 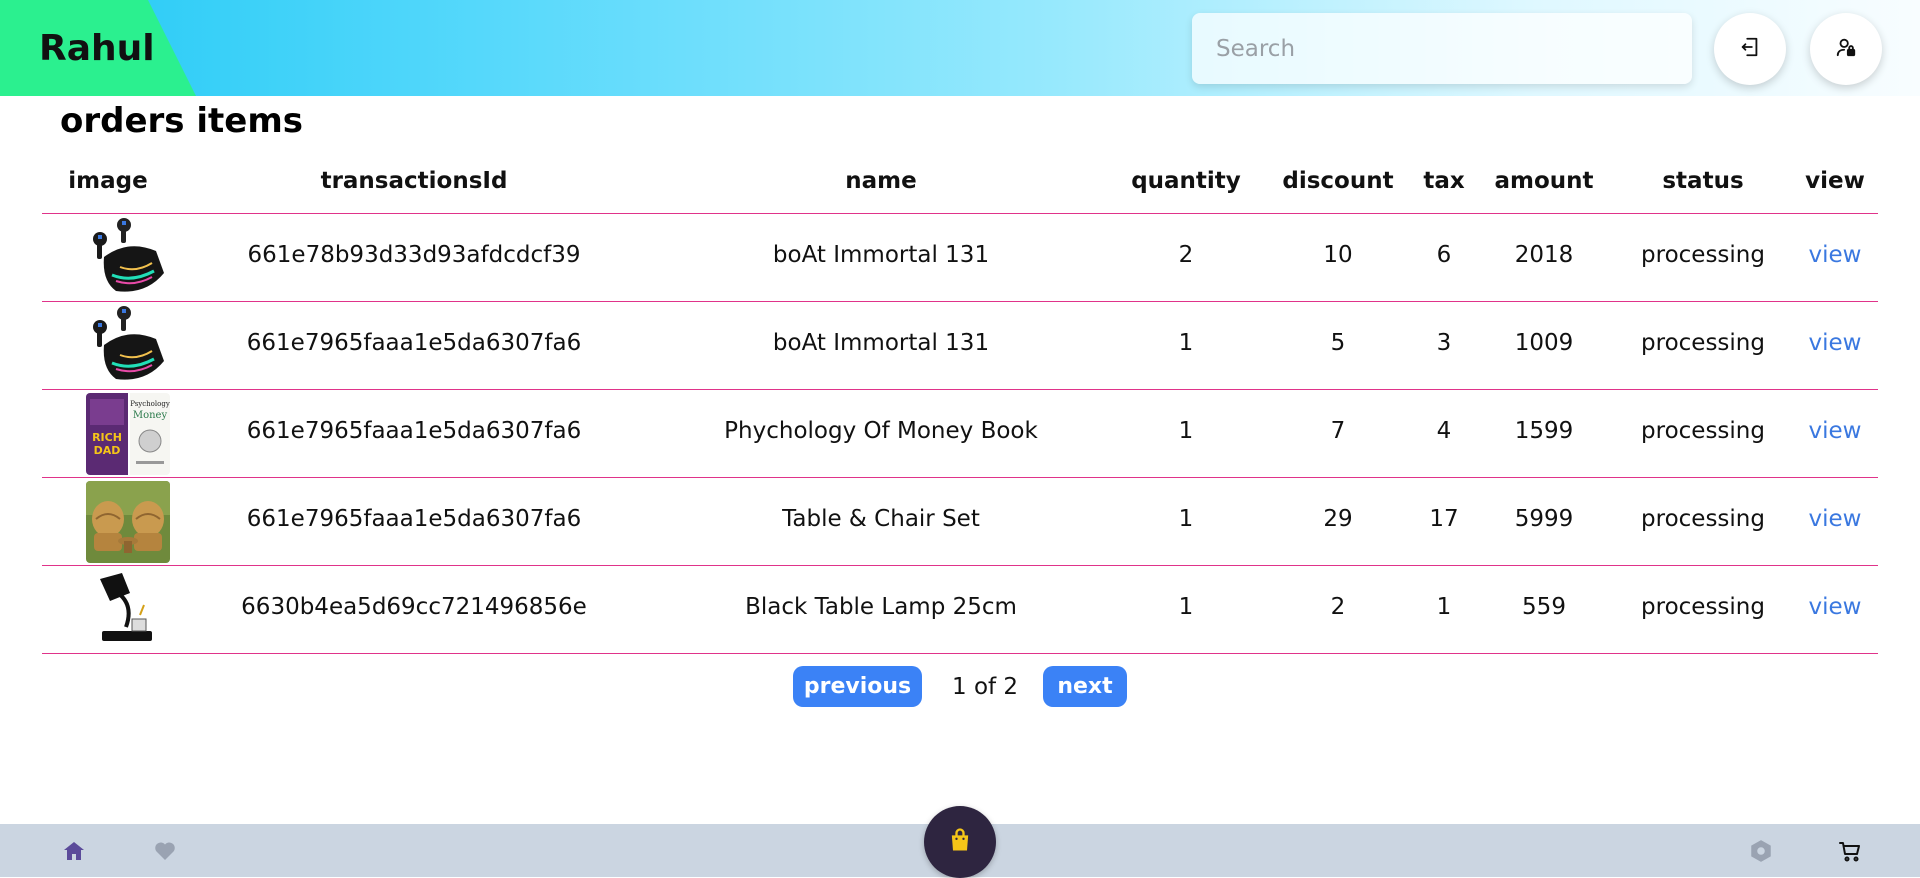 What do you see at coordinates (1544, 255) in the screenshot?
I see `cell-amount: 2018` at bounding box center [1544, 255].